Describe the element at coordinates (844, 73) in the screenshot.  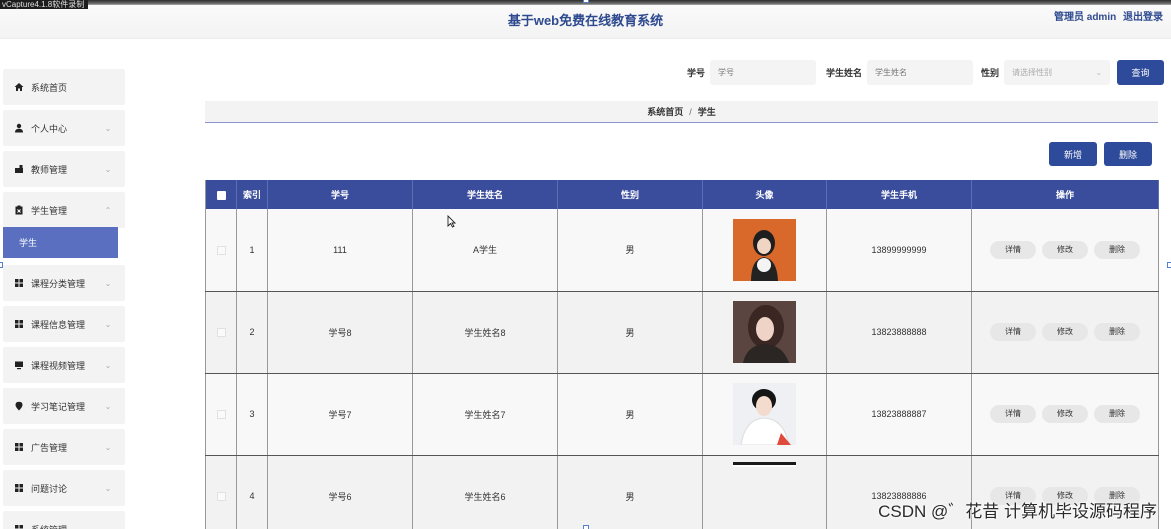
I see `student-name-label: 学生姓名` at that location.